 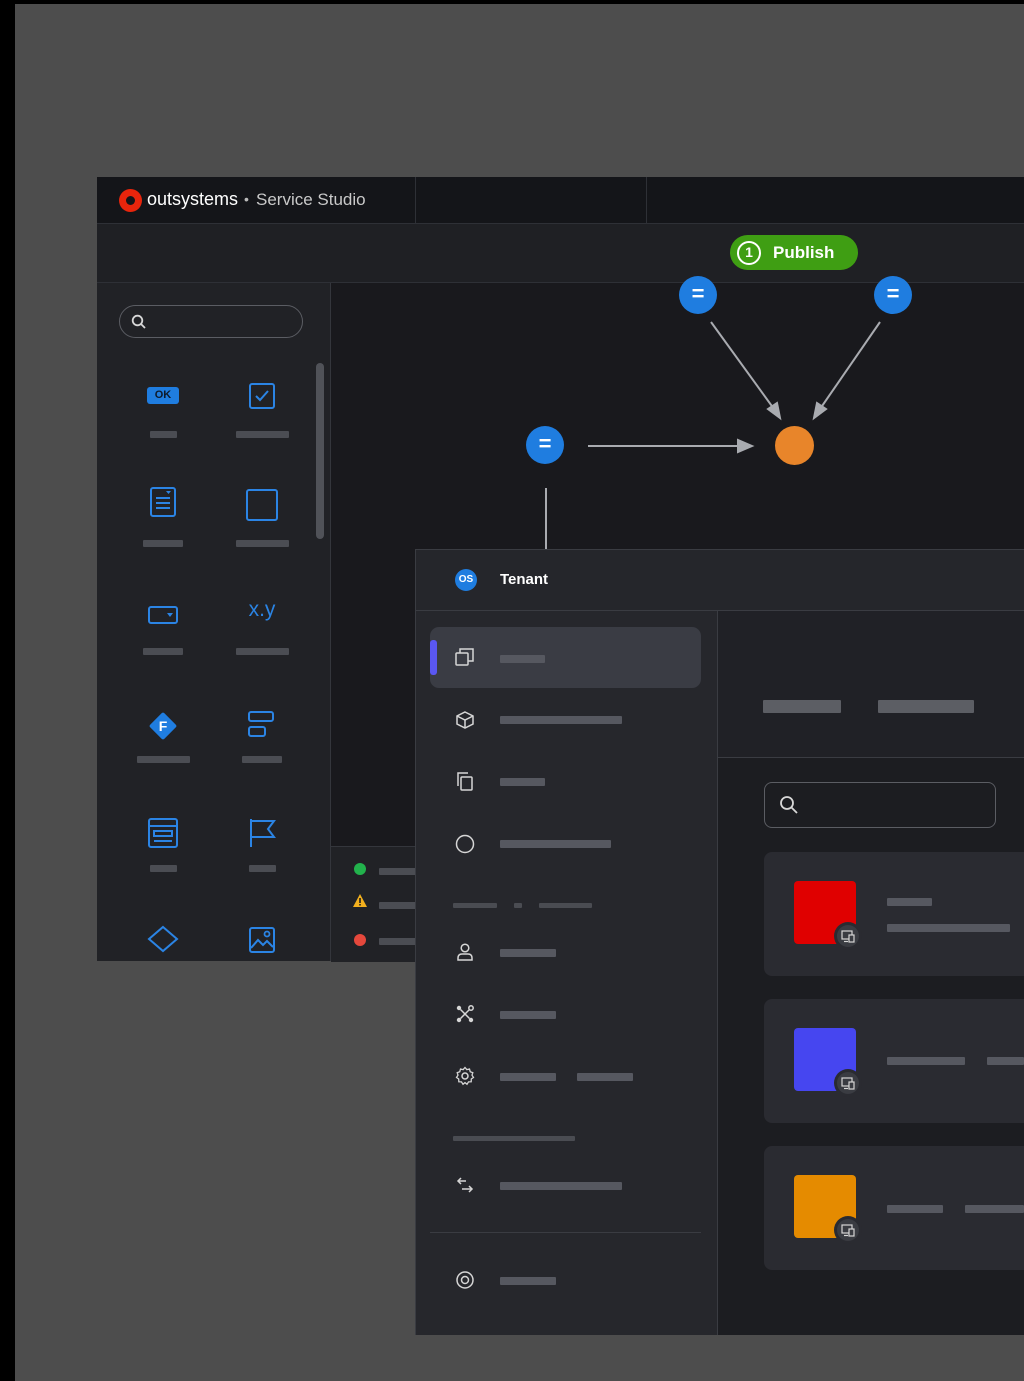 What do you see at coordinates (465, 1076) in the screenshot?
I see `gear-icon` at bounding box center [465, 1076].